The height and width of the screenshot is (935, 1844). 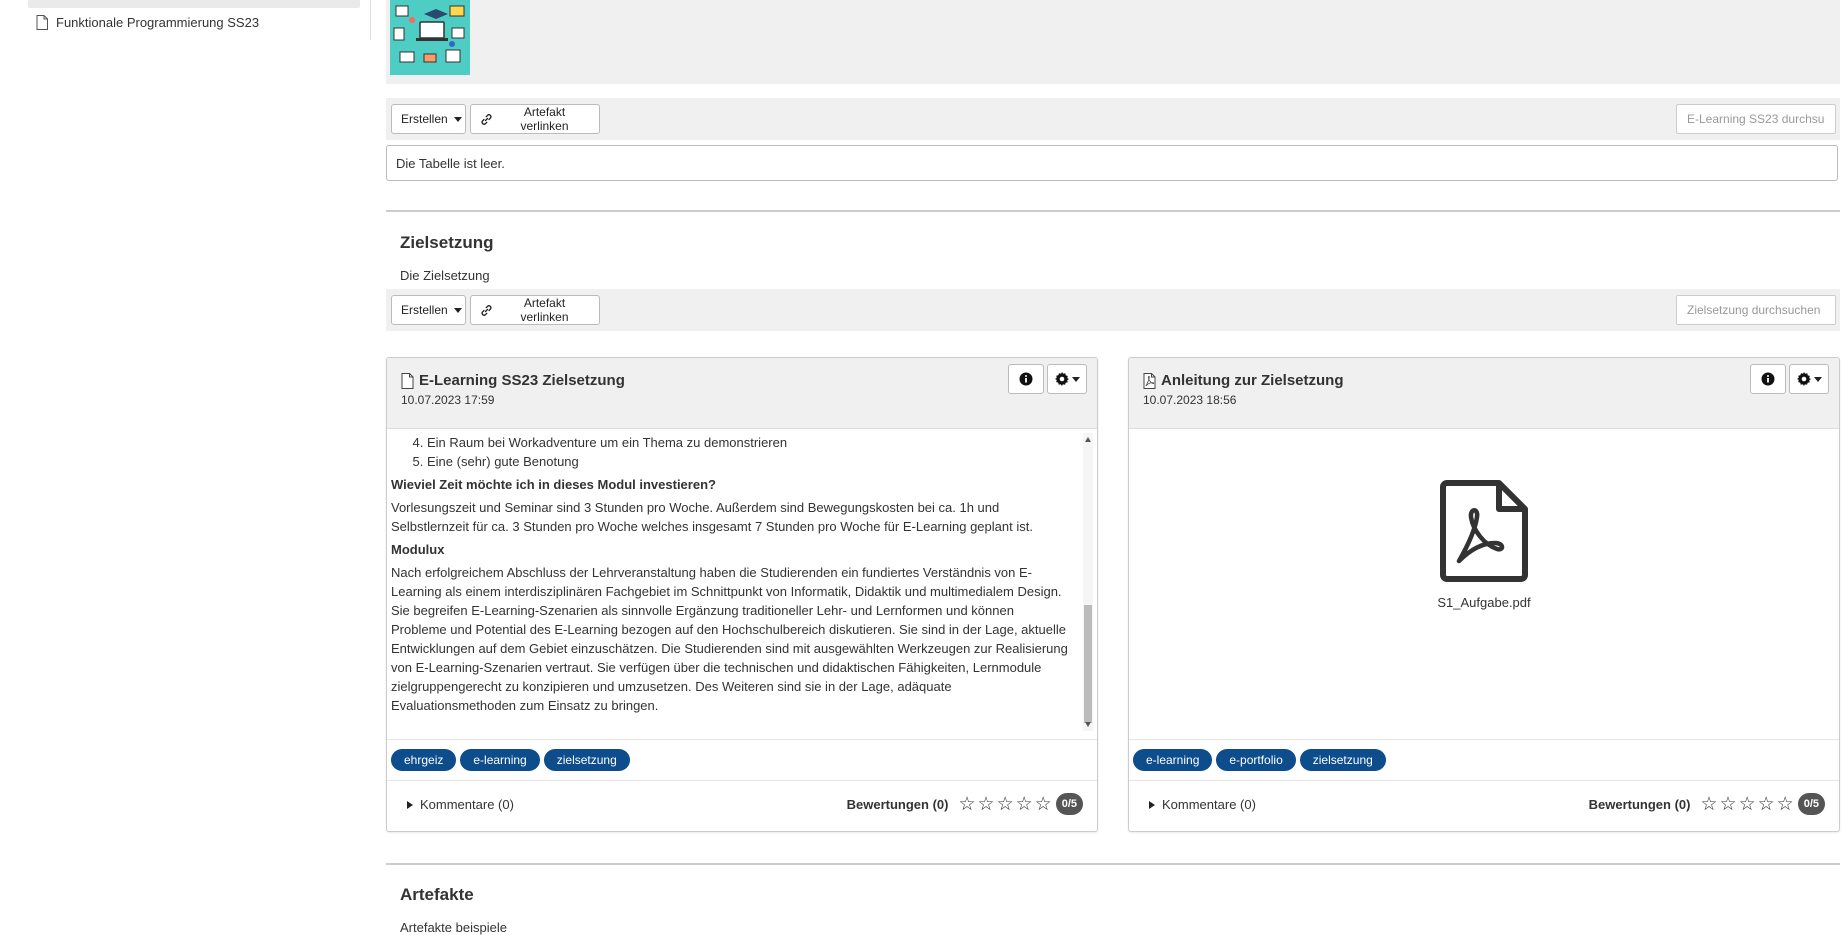 I want to click on tag: ehrgeiz, so click(x=424, y=760).